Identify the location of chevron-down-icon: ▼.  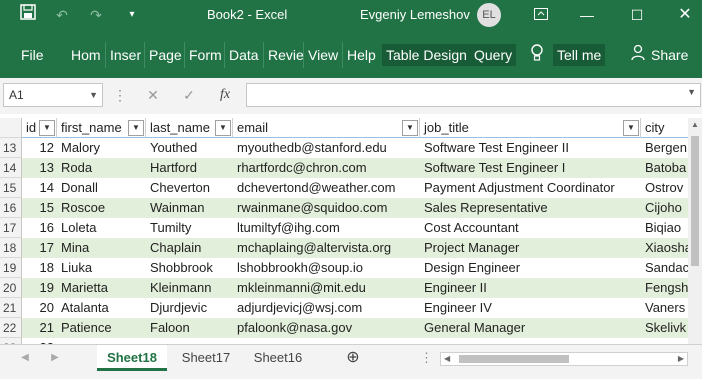
(93, 95).